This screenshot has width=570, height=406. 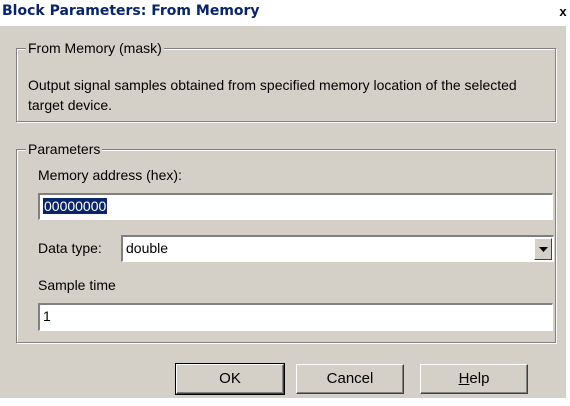 What do you see at coordinates (47, 316) in the screenshot?
I see `sample-time-value: 1` at bounding box center [47, 316].